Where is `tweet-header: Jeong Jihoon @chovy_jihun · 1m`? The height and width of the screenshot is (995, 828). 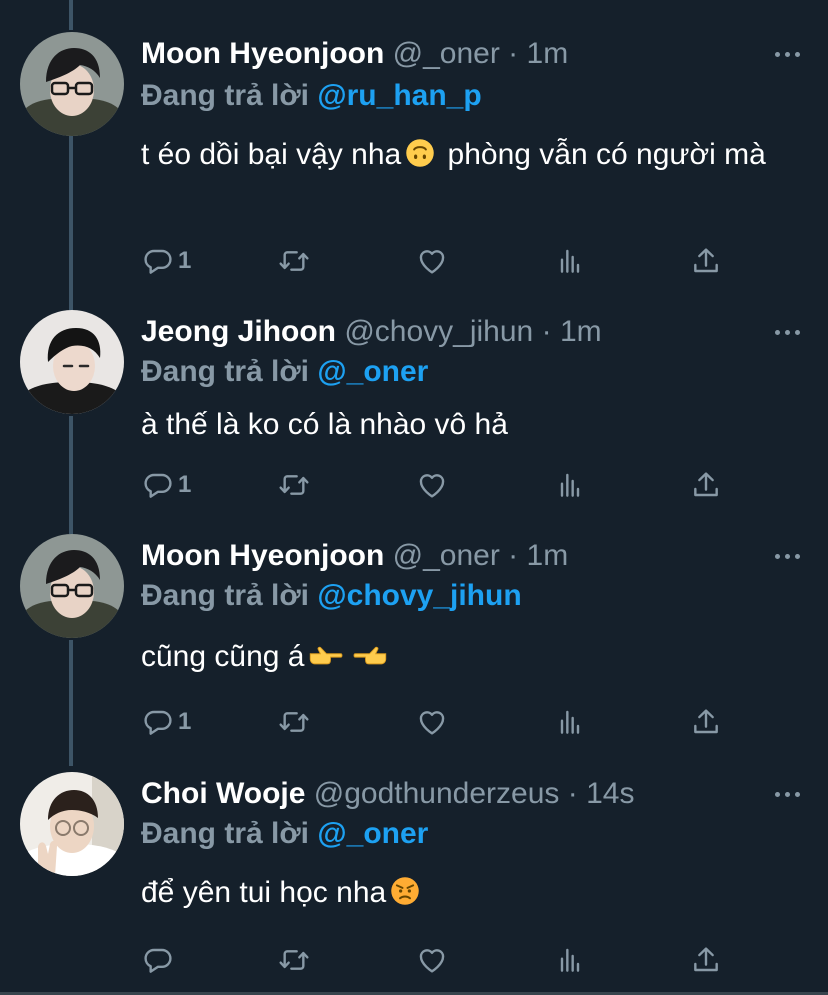
tweet-header: Jeong Jihoon @chovy_jihun · 1m is located at coordinates (371, 332).